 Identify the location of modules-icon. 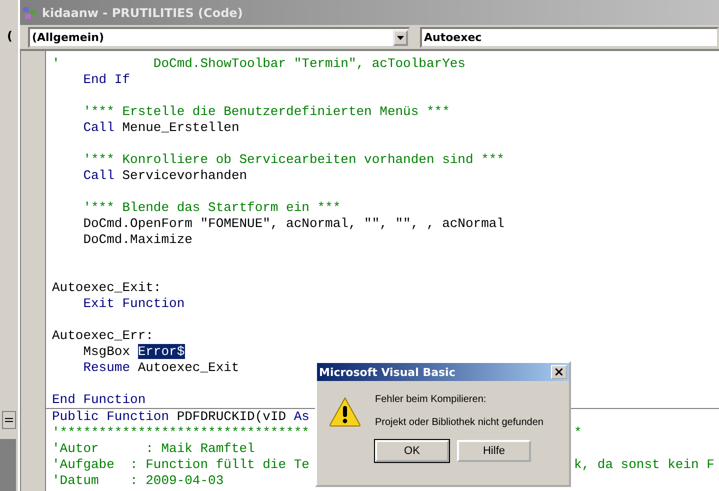
(30, 12).